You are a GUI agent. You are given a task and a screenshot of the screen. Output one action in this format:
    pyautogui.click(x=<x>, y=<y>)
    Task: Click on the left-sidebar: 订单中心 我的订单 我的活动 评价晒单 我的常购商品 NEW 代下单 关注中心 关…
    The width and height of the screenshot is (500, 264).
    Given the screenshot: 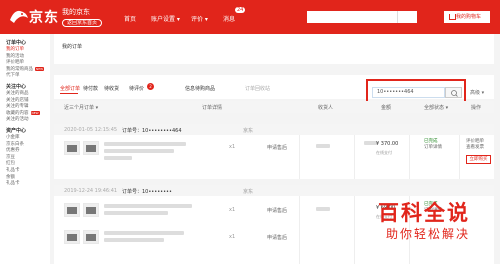 What is the action you would take?
    pyautogui.click(x=25, y=149)
    